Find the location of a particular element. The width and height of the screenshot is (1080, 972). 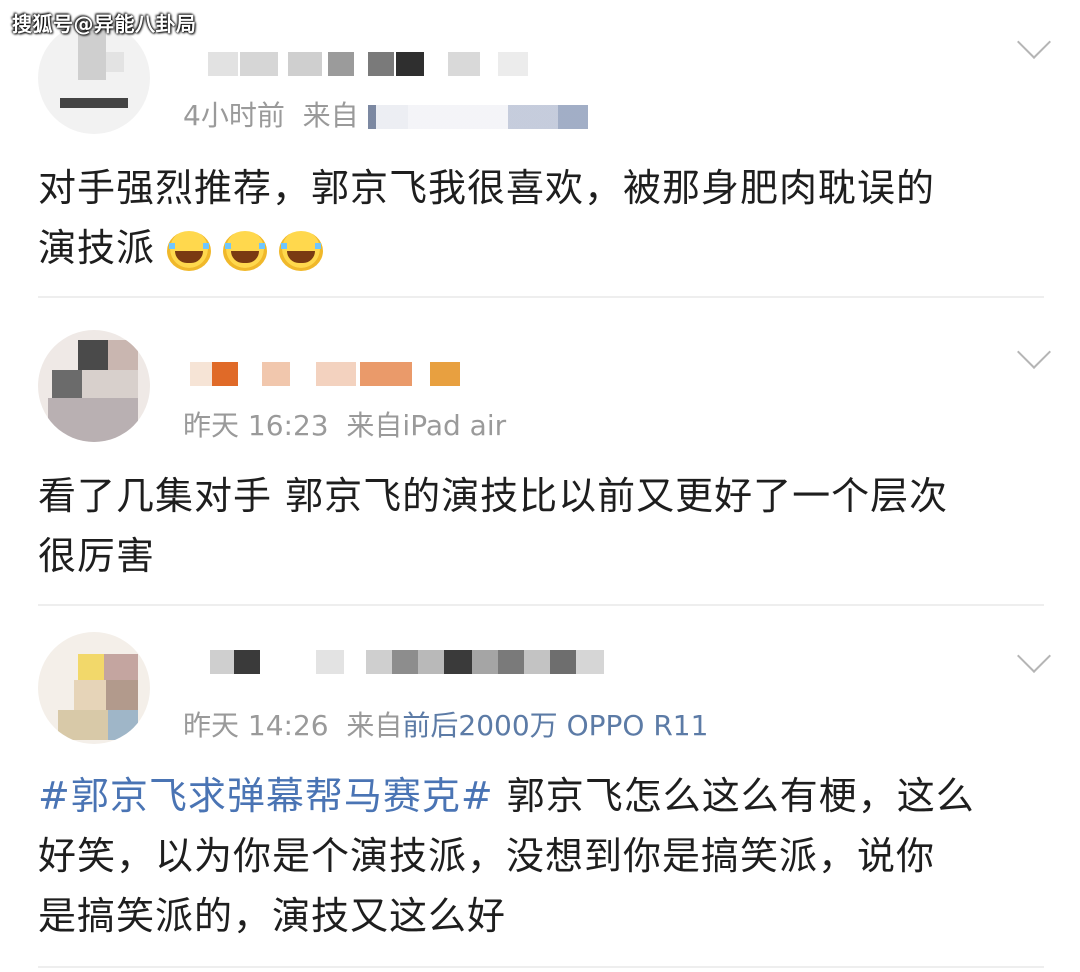

post-meta: 昨天 14:26 来自前后2000万 OPPO R11 is located at coordinates (445, 724).